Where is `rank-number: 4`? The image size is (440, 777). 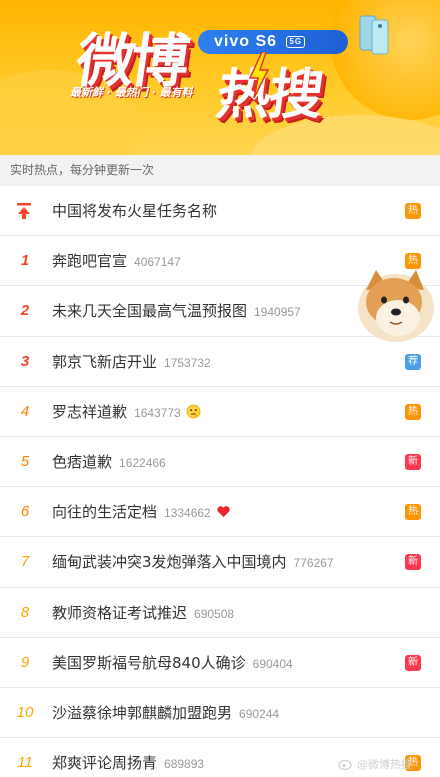
rank-number: 4 is located at coordinates (25, 411).